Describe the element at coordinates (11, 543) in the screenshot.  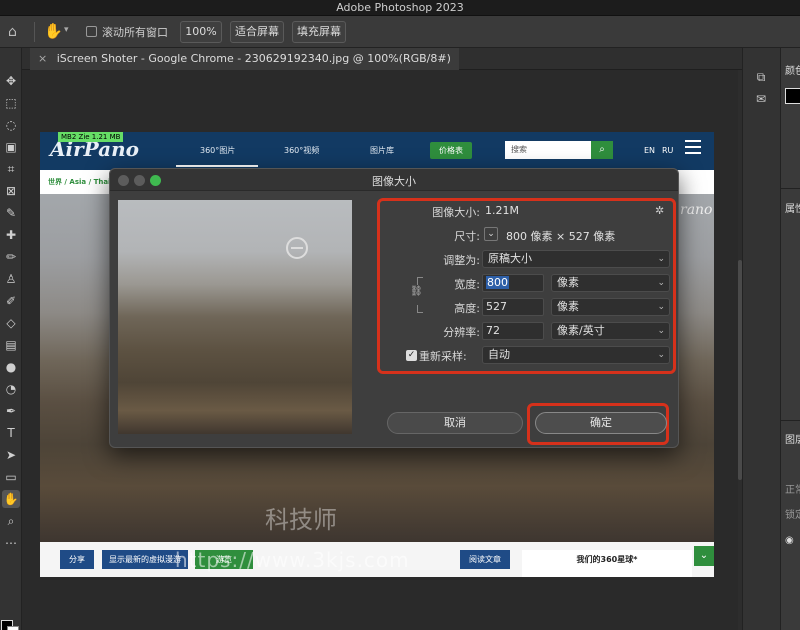
I see `more-tools-icon: ⋯` at that location.